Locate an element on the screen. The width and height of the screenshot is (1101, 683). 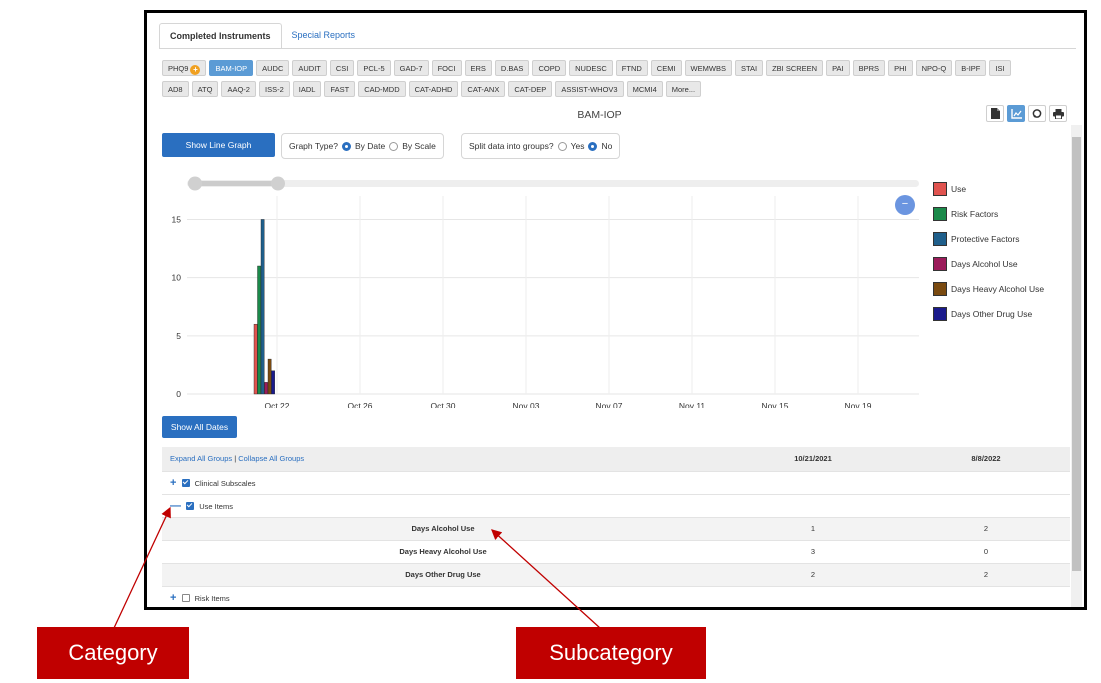
category-arrow is located at coordinates (142, 567).